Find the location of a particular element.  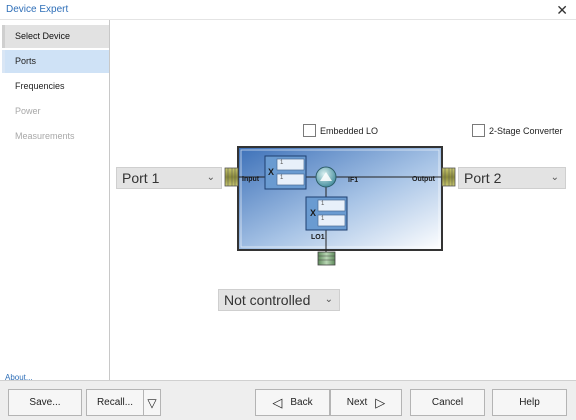

sidebar-item-label: Frequencies is located at coordinates (40, 86).